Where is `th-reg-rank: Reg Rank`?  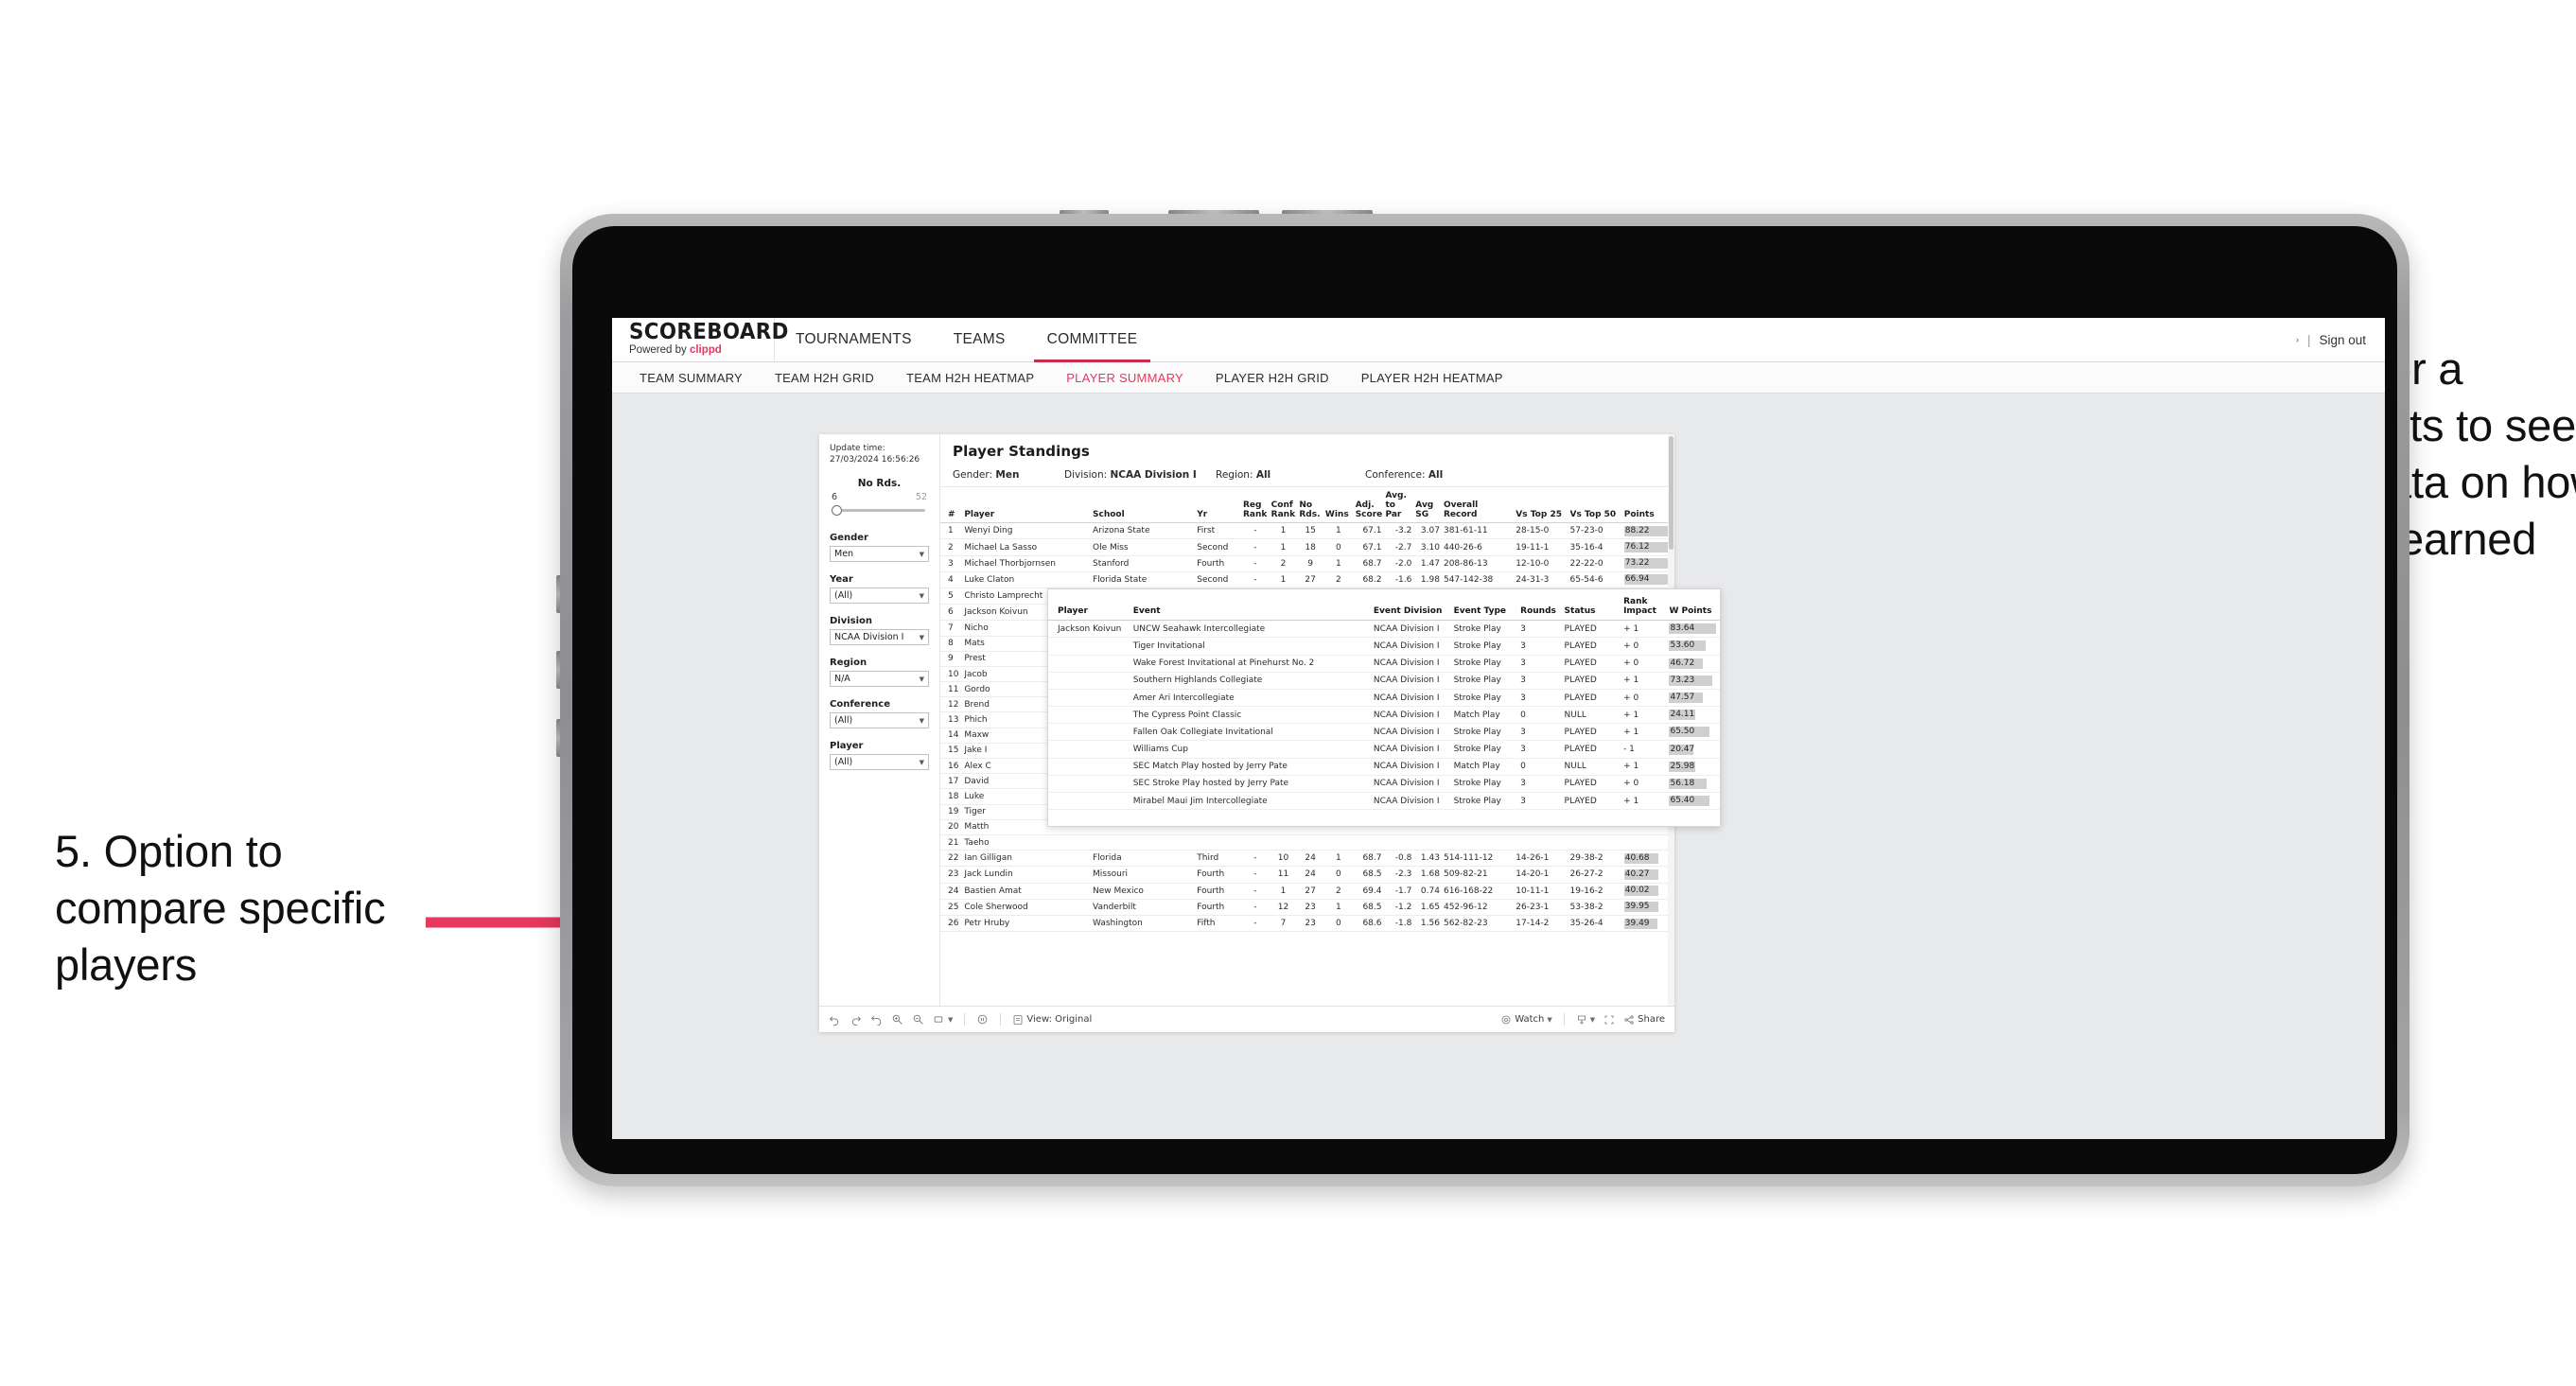
th-reg-rank: Reg Rank is located at coordinates (1256, 505).